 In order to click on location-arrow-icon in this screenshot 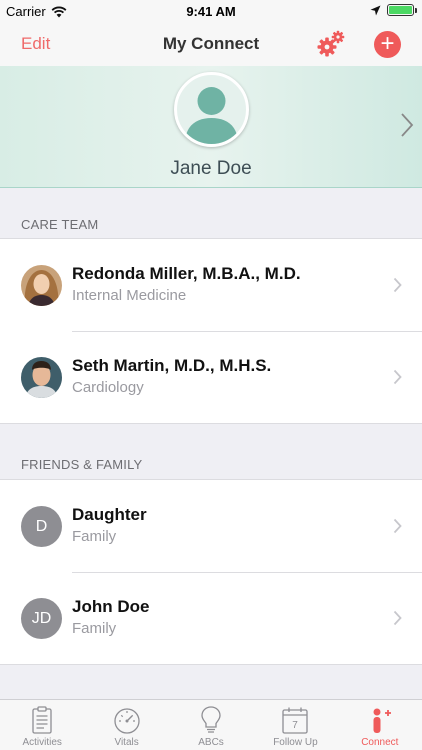, I will do `click(375, 10)`.